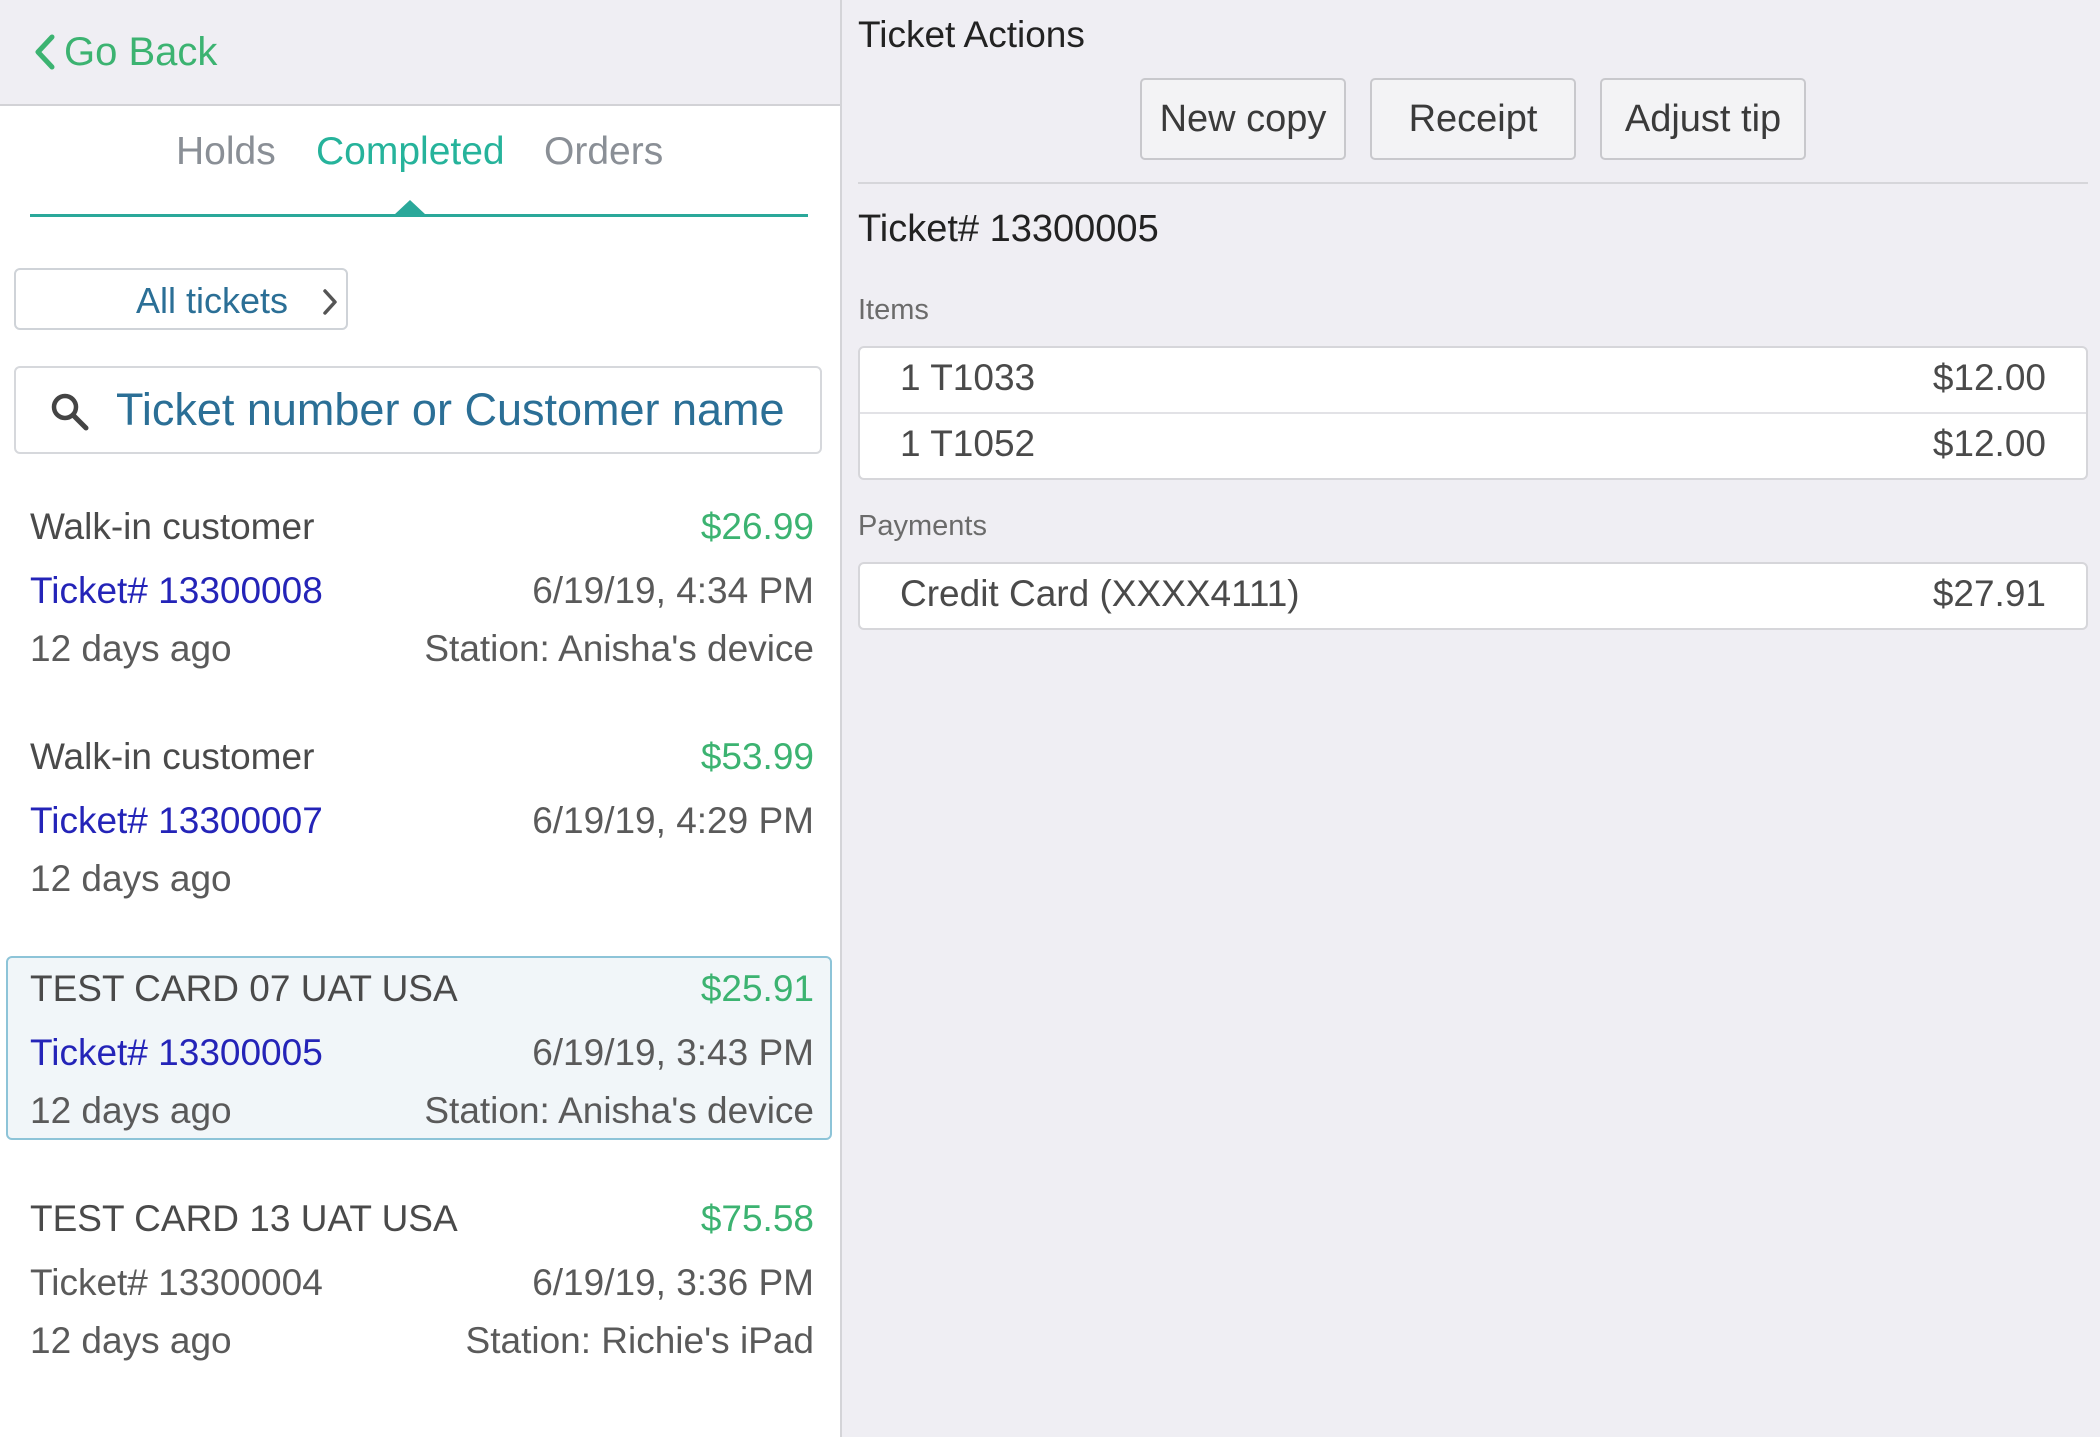  I want to click on ticket-actions-bar: New copy Receipt Adjust tip, so click(1471, 120).